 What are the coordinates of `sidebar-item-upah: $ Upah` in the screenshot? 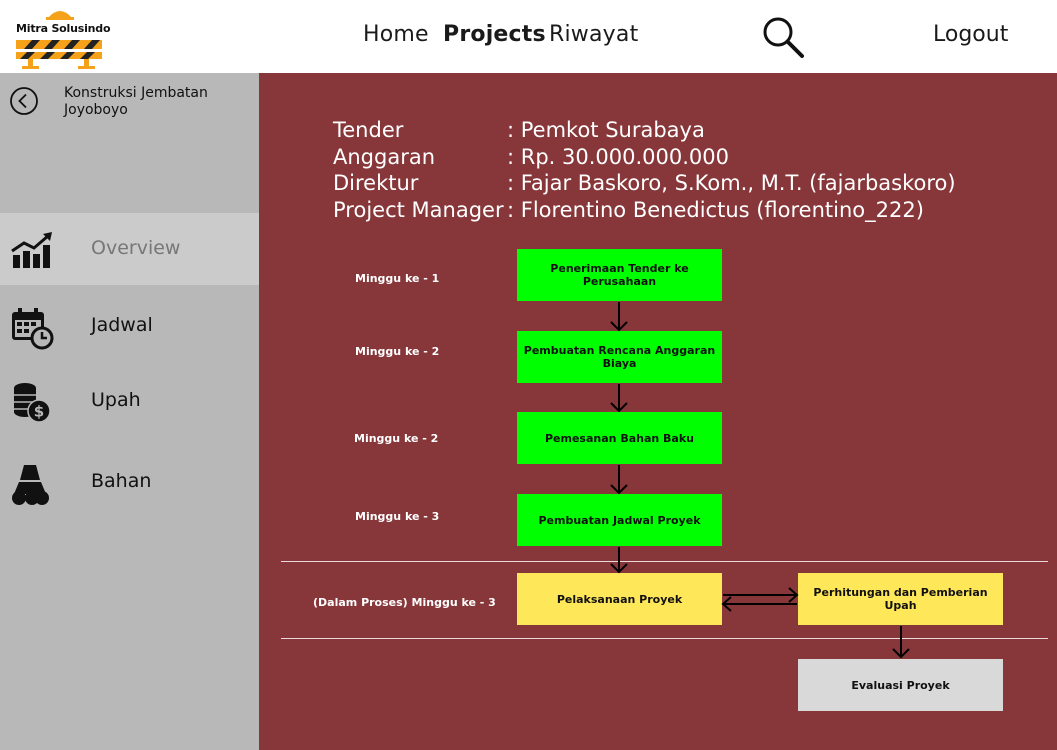 It's located at (129, 401).